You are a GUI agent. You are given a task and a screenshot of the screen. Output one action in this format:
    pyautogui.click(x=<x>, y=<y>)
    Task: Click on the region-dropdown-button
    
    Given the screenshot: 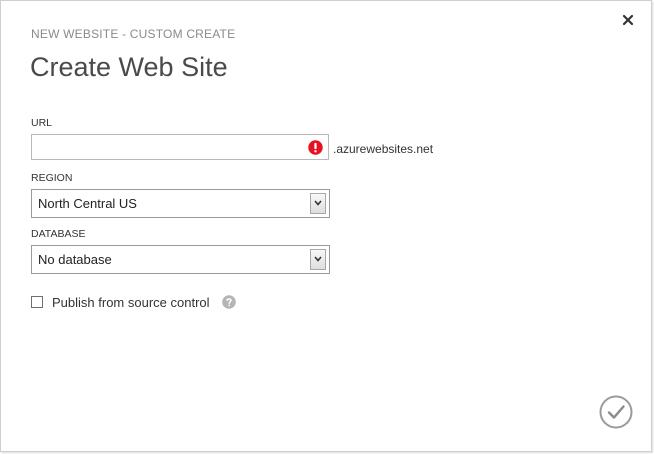 What is the action you would take?
    pyautogui.click(x=318, y=203)
    